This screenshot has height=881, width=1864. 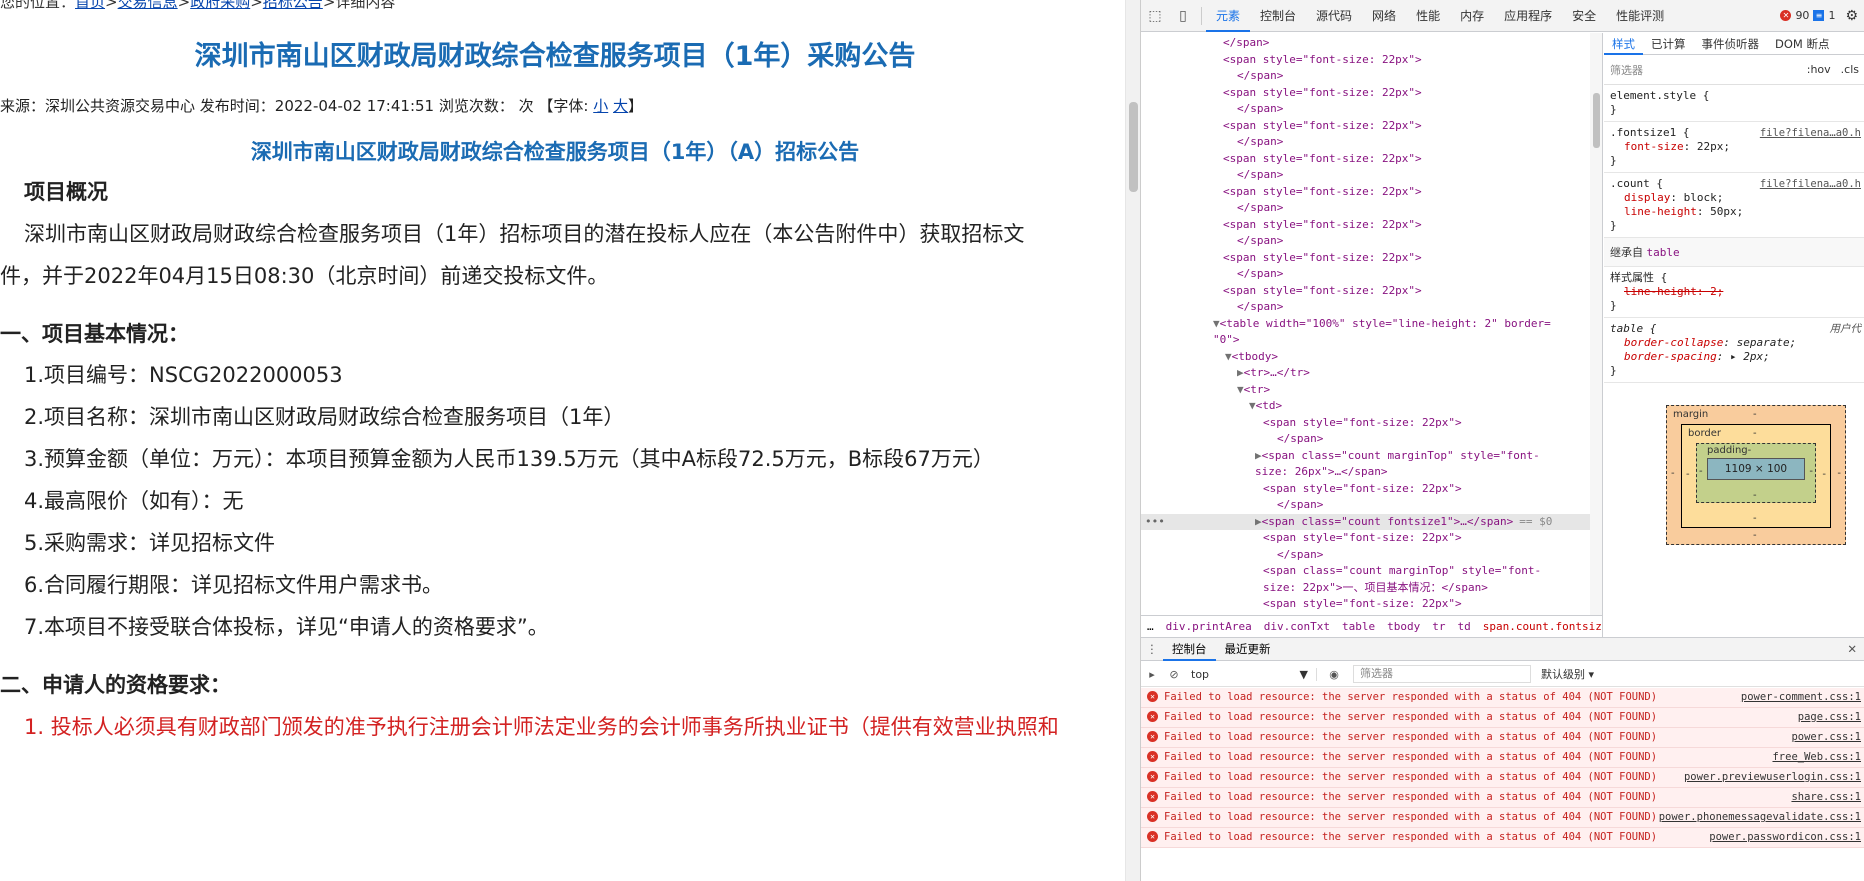 I want to click on breadcrumb-procurement-link: 政府采购, so click(x=220, y=5).